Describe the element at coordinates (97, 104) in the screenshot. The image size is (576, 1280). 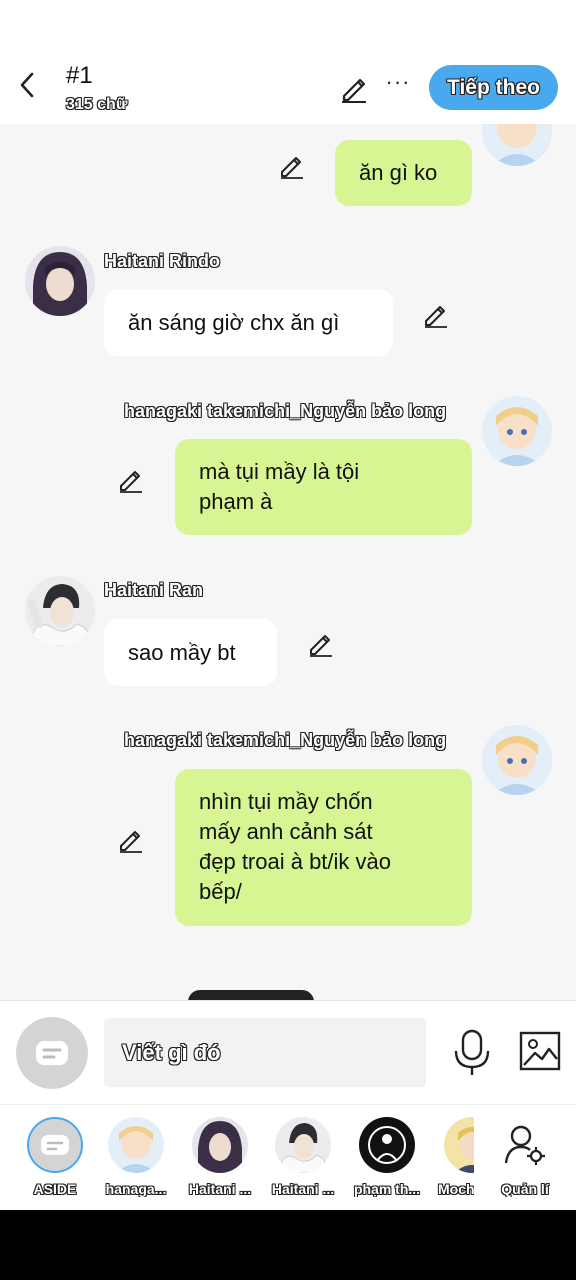
I see `word-count: 315 chữ` at that location.